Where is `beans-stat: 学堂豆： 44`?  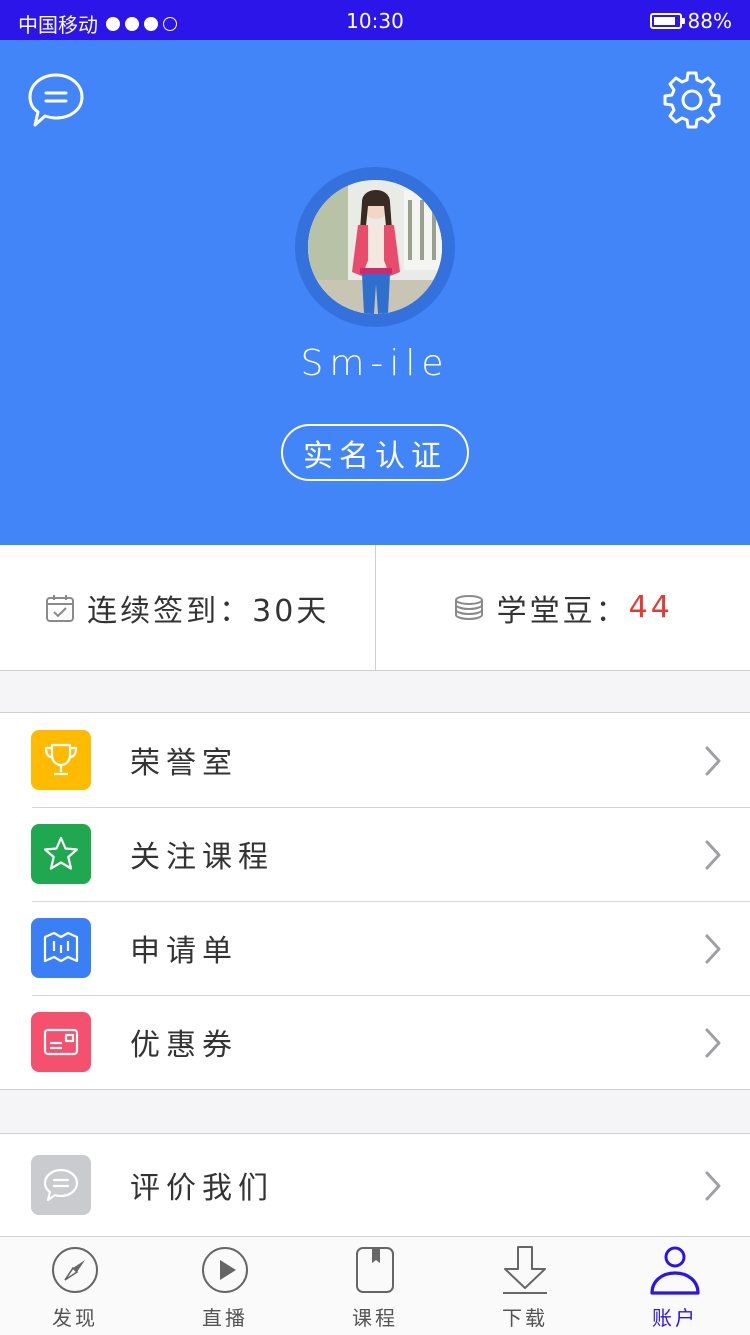 beans-stat: 学堂豆： 44 is located at coordinates (562, 607).